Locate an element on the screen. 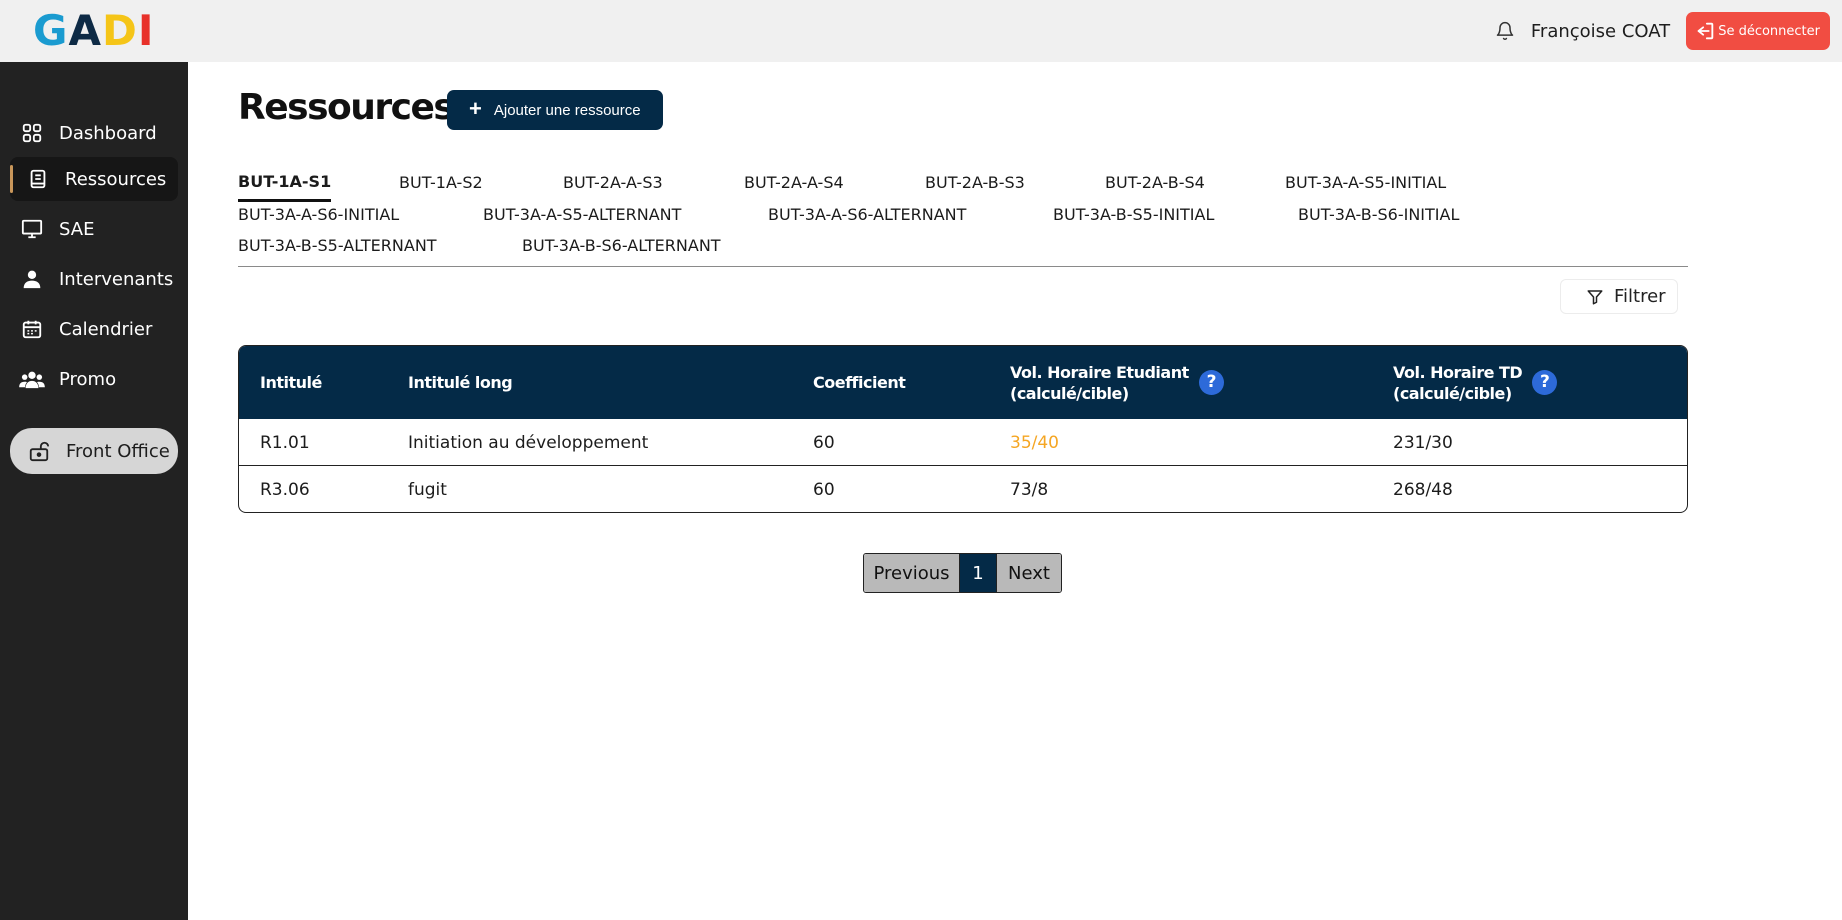  cell-vol-etudiant: 73/8 is located at coordinates (1029, 489).